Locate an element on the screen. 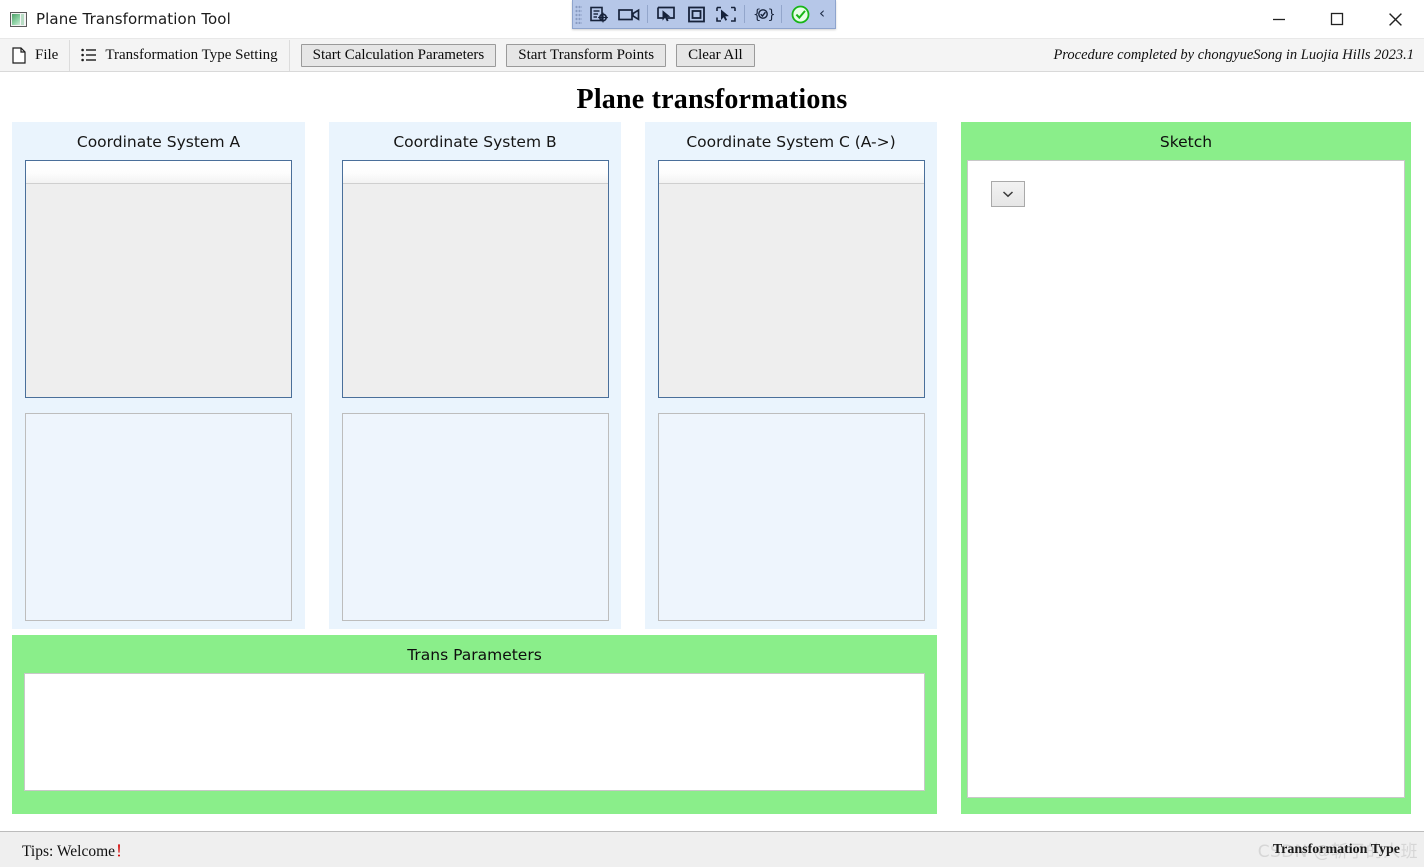  coordinate-system-b-title: Coordinate System B is located at coordinates (475, 142).